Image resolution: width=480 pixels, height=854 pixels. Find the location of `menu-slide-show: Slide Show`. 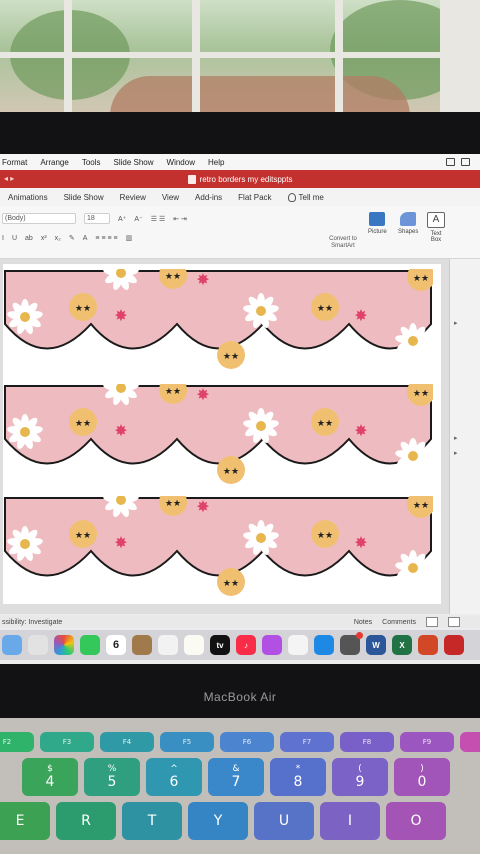

menu-slide-show: Slide Show is located at coordinates (134, 162).